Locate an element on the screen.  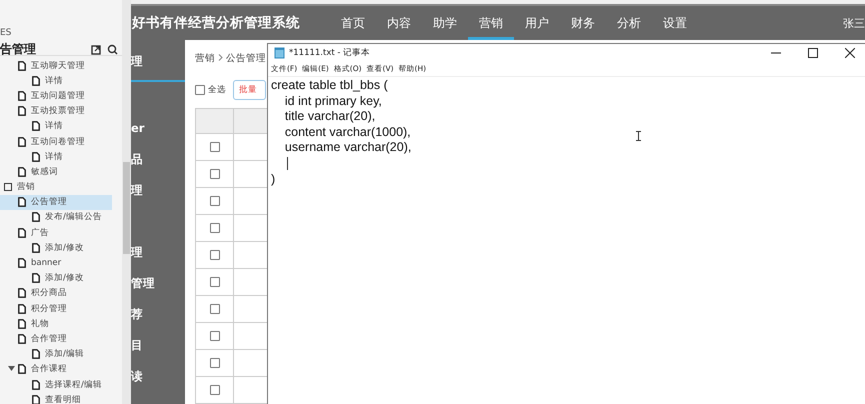
nav-tab: 内容 is located at coordinates (399, 23).